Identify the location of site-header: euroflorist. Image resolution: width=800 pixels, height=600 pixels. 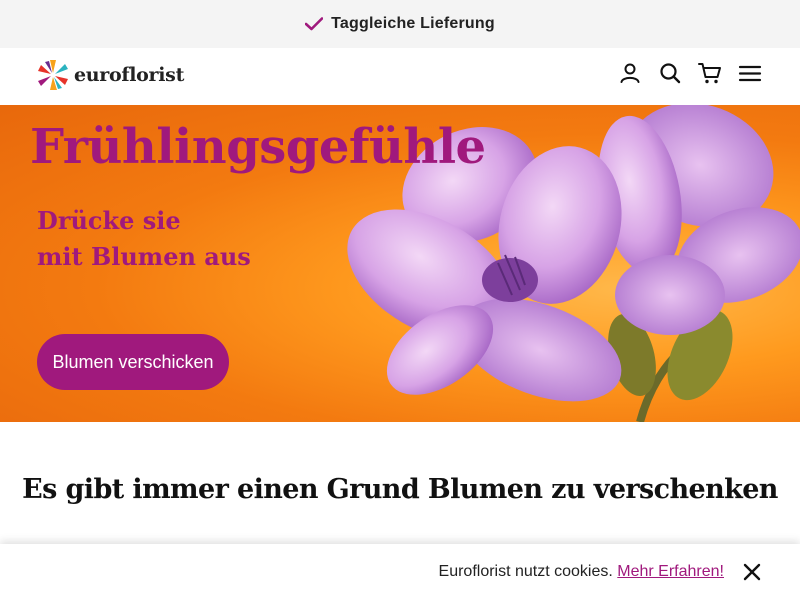
(400, 76).